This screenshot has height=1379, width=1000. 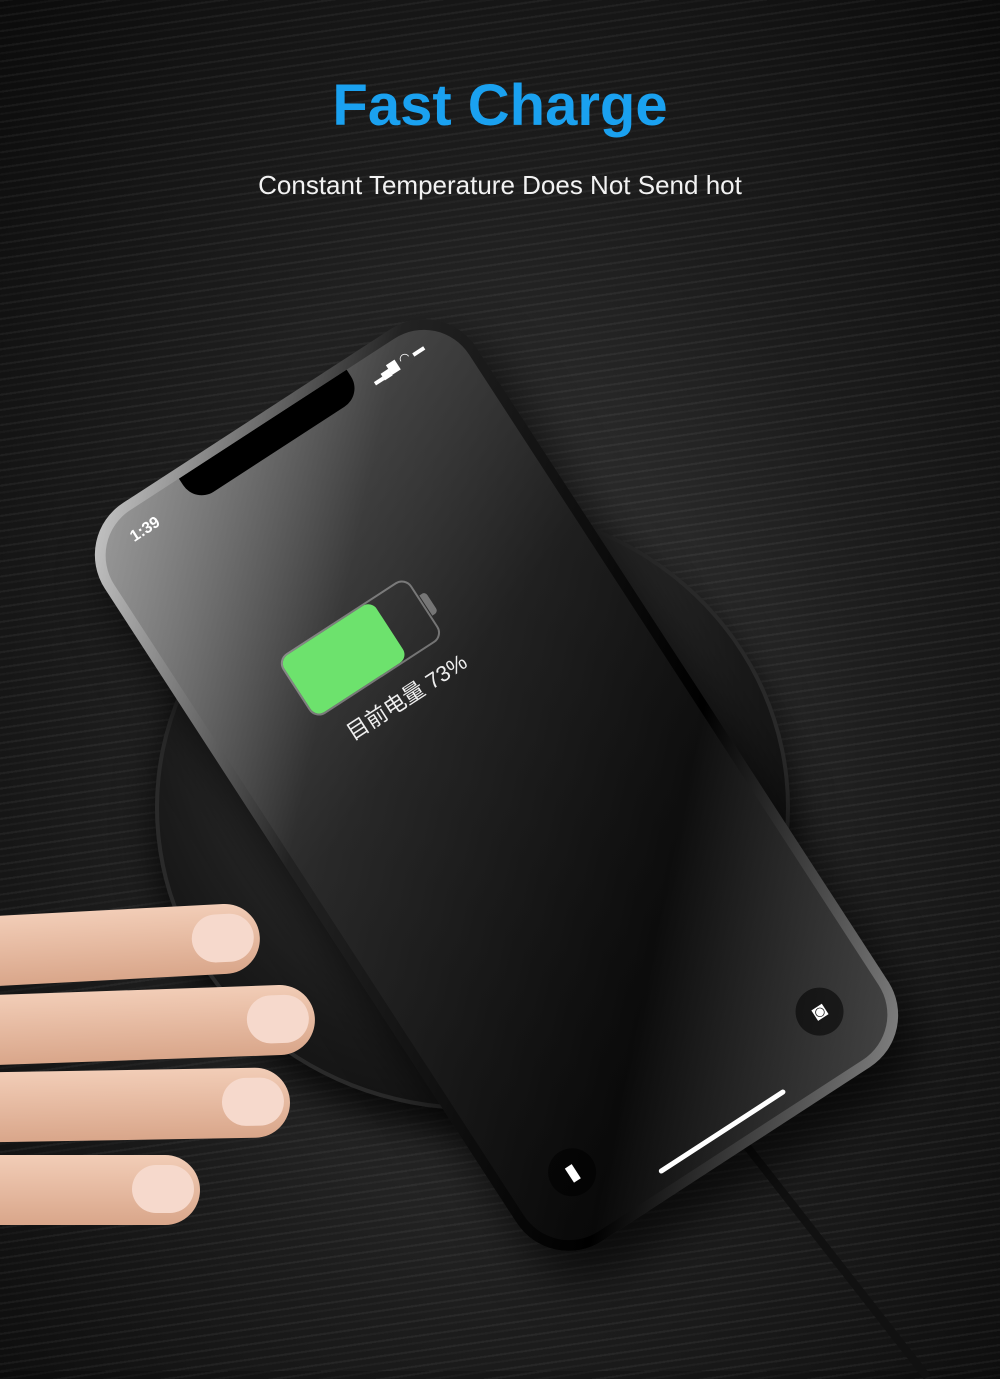 I want to click on hand, so click(x=160, y=1065).